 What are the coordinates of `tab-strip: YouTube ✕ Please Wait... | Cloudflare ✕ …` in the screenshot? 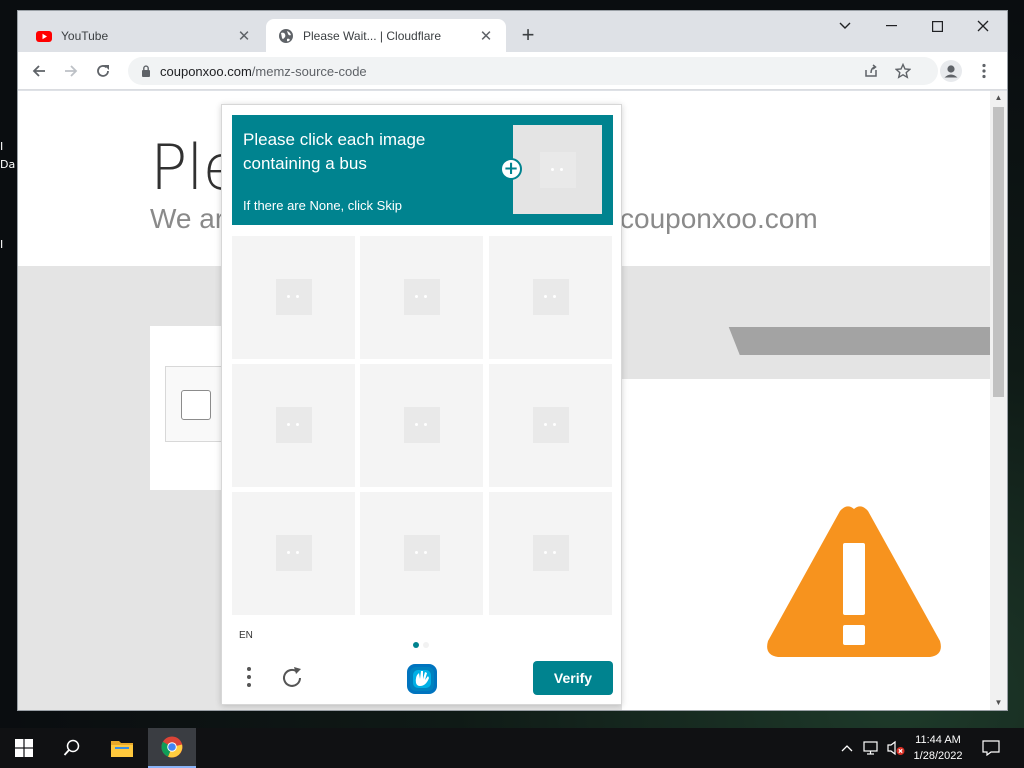 It's located at (512, 31).